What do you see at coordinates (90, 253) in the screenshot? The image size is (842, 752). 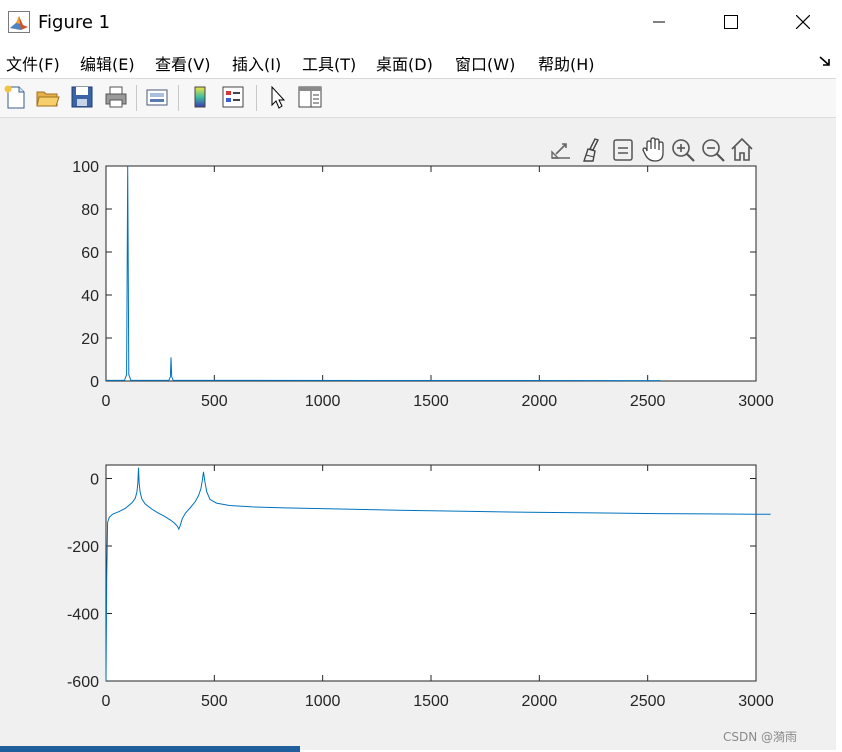 I see `y-tick-label: 60` at bounding box center [90, 253].